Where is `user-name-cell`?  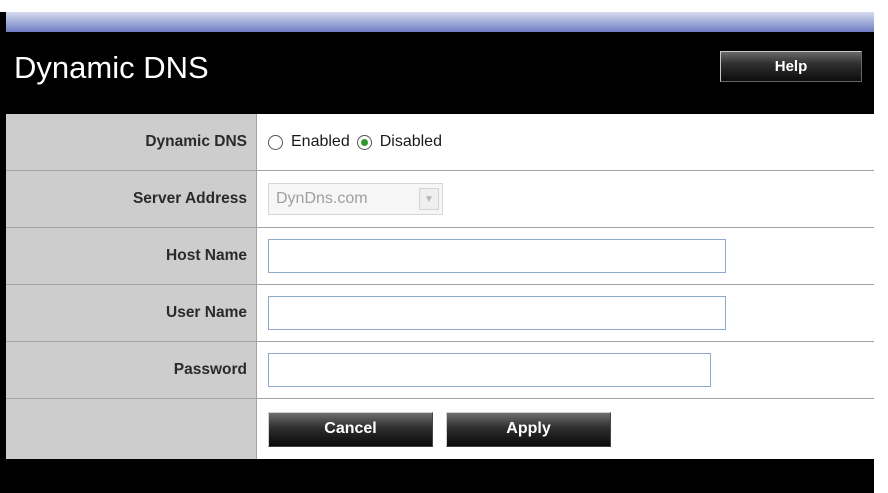 user-name-cell is located at coordinates (565, 313).